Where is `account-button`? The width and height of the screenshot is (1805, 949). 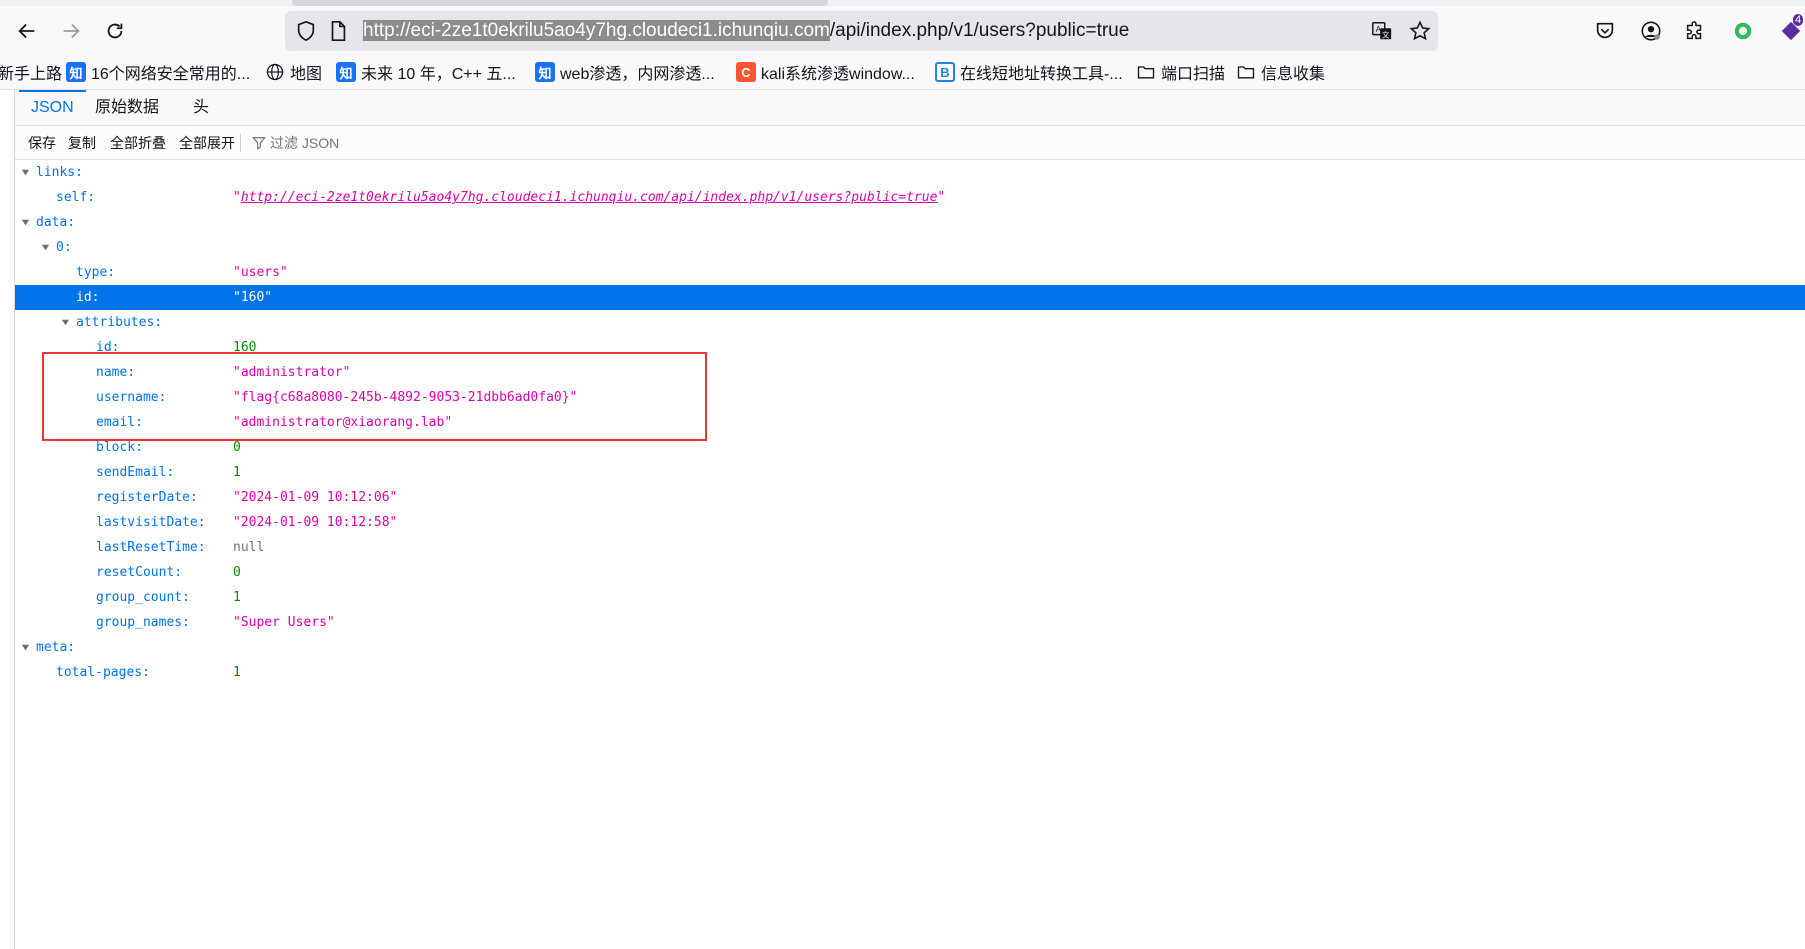 account-button is located at coordinates (1651, 31).